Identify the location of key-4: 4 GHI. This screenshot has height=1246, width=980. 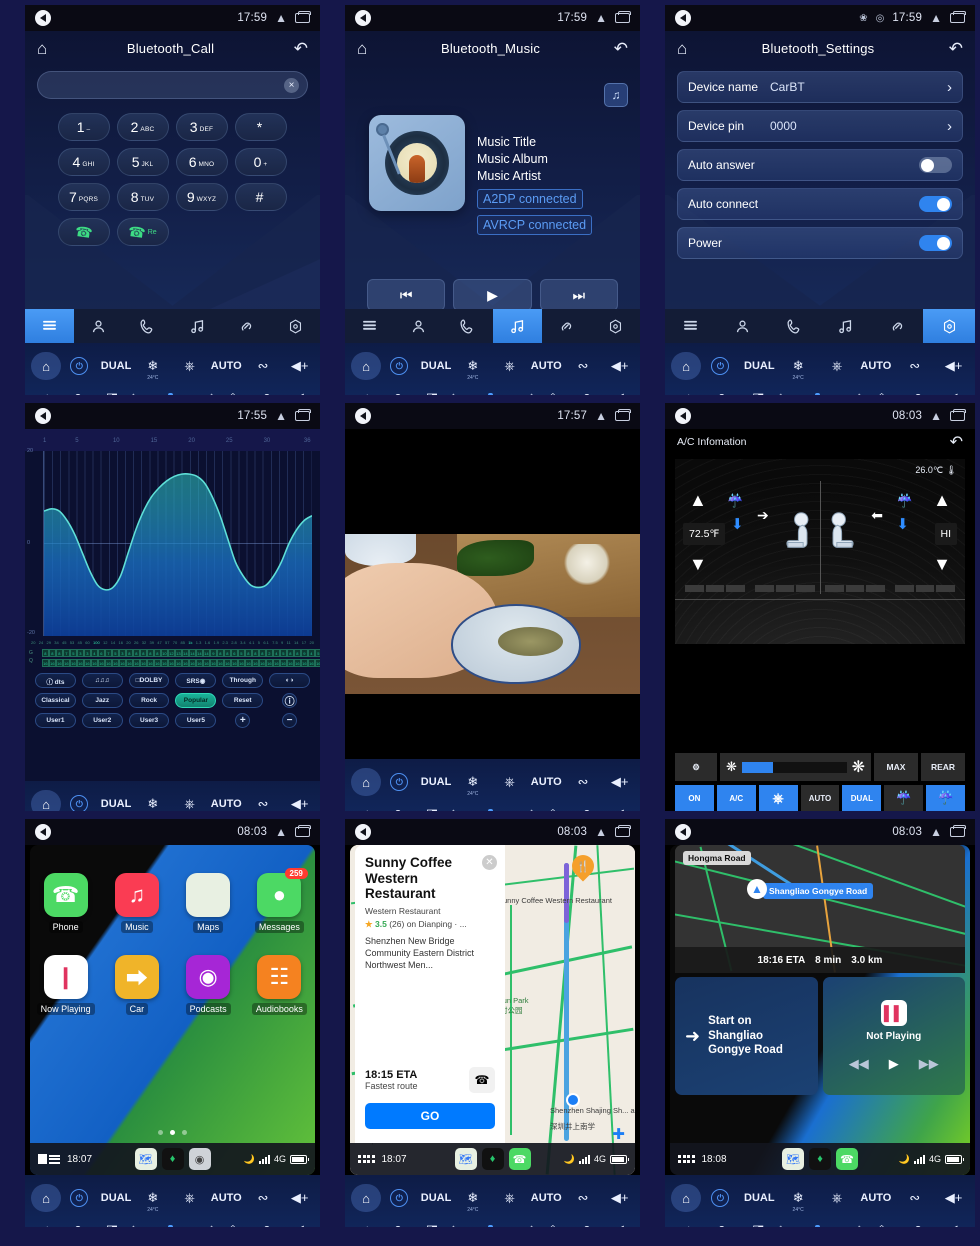
(83, 162).